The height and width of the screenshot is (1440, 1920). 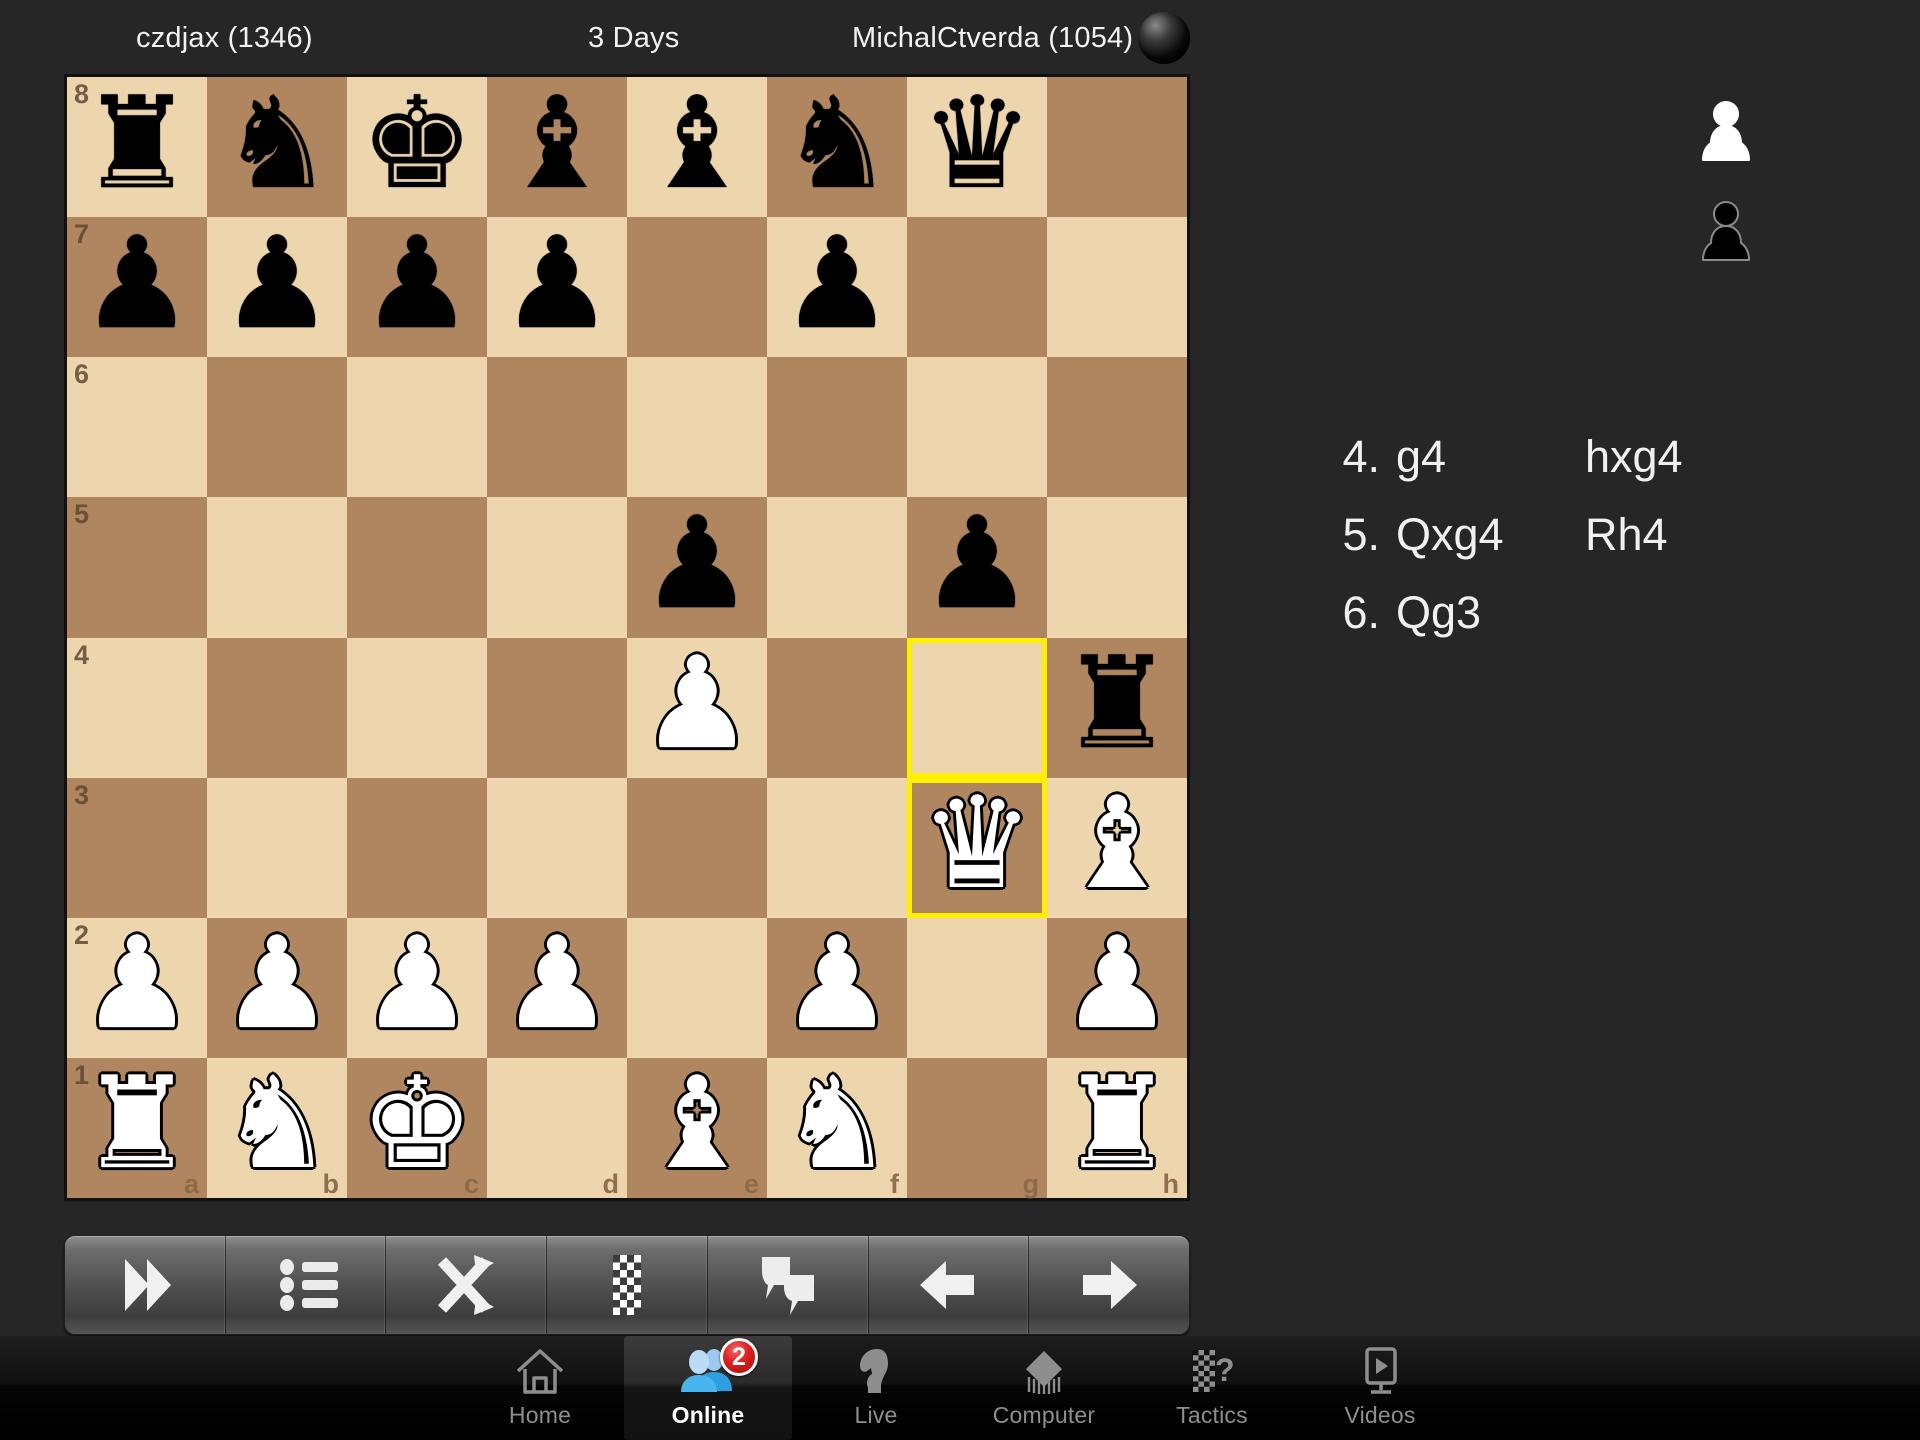 I want to click on move-row: 6. Qg3, so click(x=1600, y=613).